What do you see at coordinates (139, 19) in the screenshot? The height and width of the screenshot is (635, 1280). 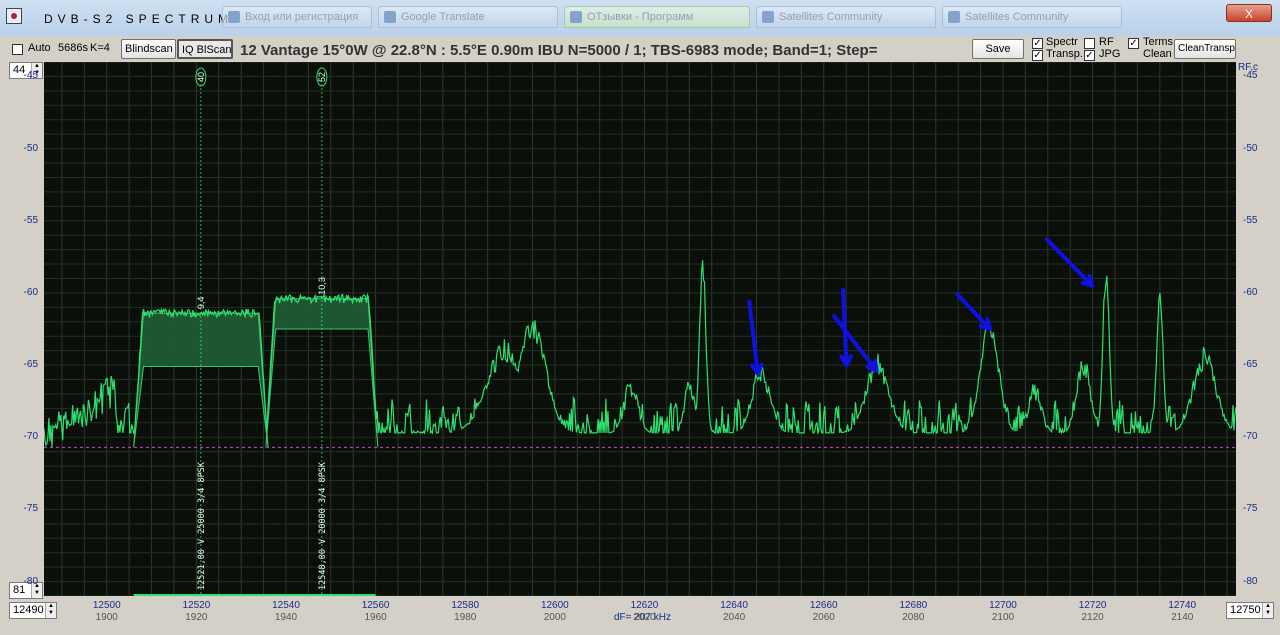 I see `window-title: DVB-S2 SPECTRUM` at bounding box center [139, 19].